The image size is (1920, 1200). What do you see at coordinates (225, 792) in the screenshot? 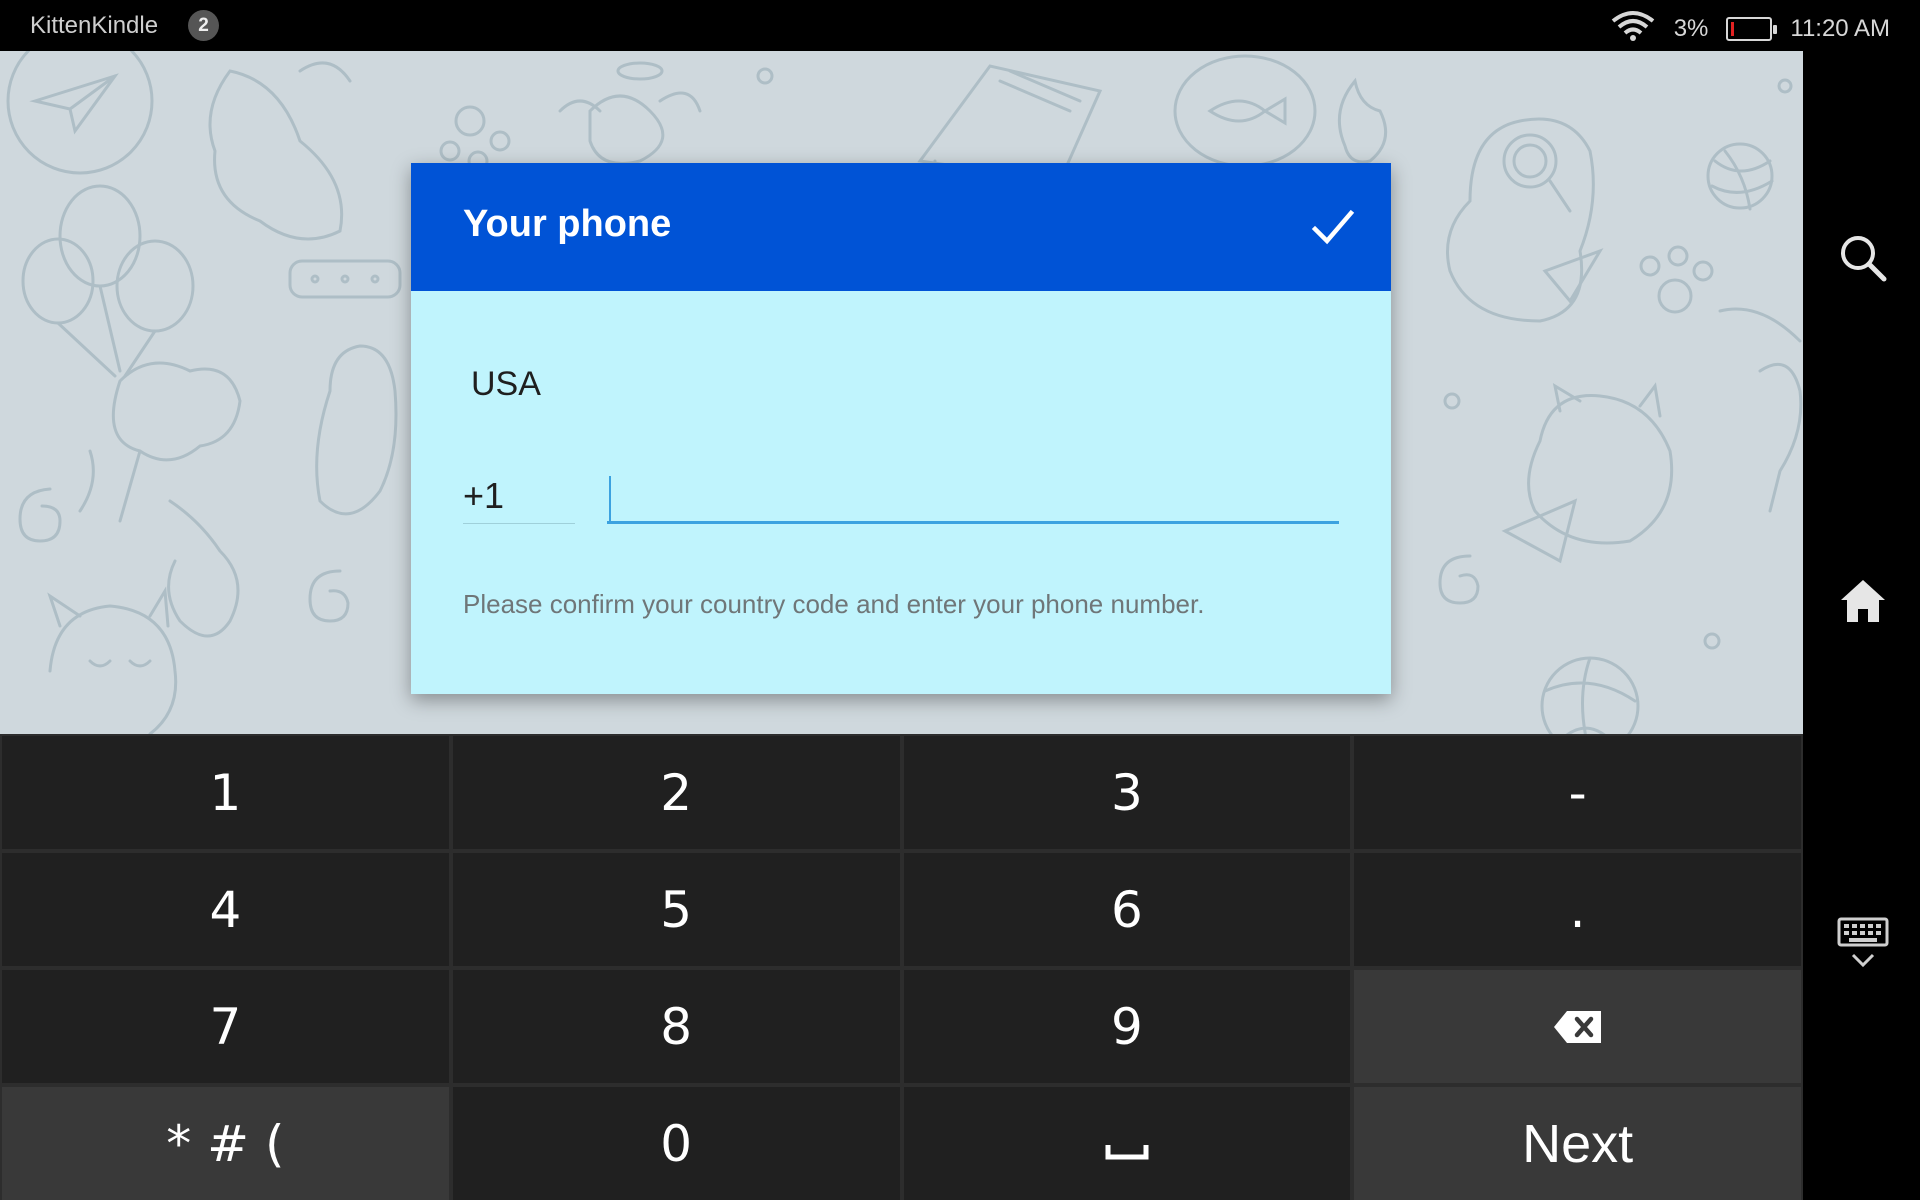
I see `key-1: 1` at bounding box center [225, 792].